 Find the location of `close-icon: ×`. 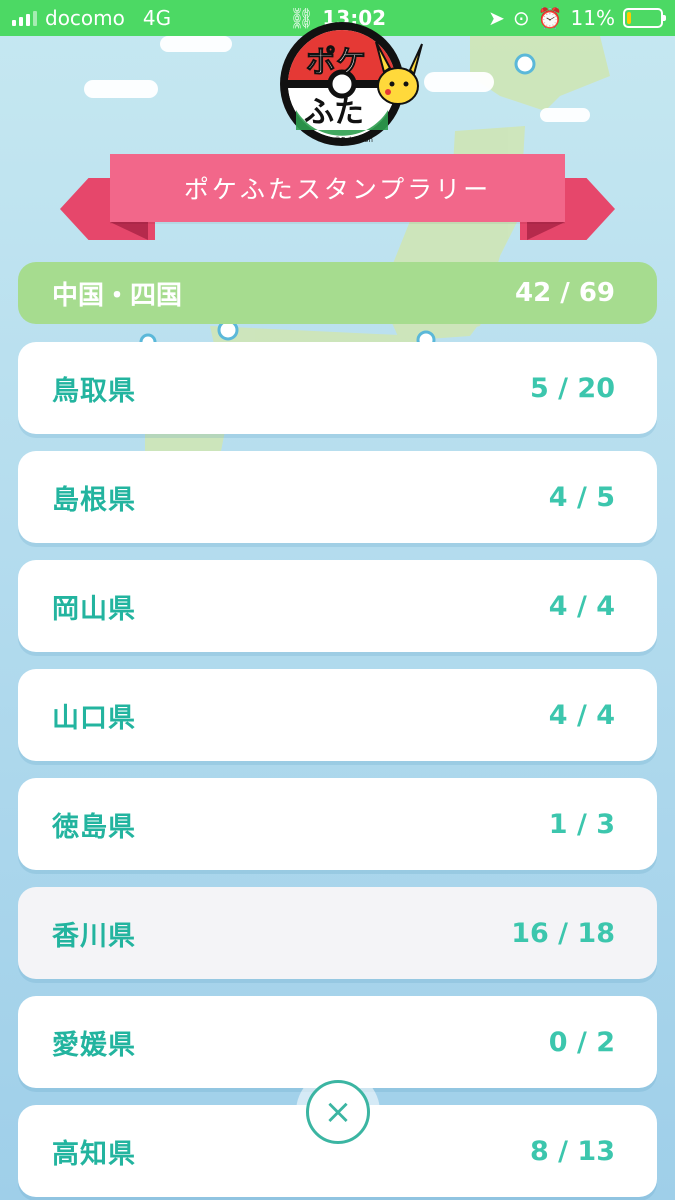

close-icon: × is located at coordinates (338, 1112).